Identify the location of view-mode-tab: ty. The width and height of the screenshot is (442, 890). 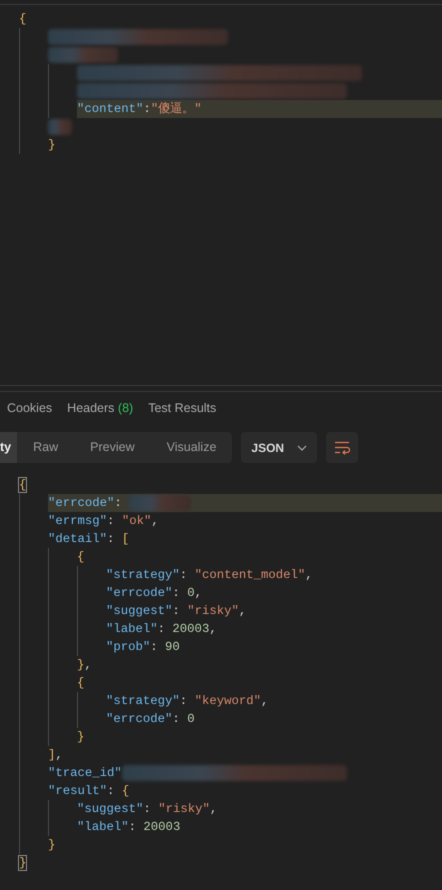
(9, 448).